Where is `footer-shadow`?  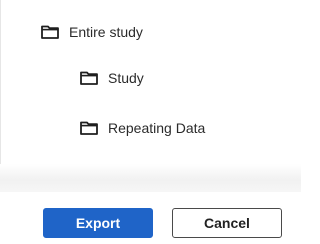
footer-shadow is located at coordinates (150, 179).